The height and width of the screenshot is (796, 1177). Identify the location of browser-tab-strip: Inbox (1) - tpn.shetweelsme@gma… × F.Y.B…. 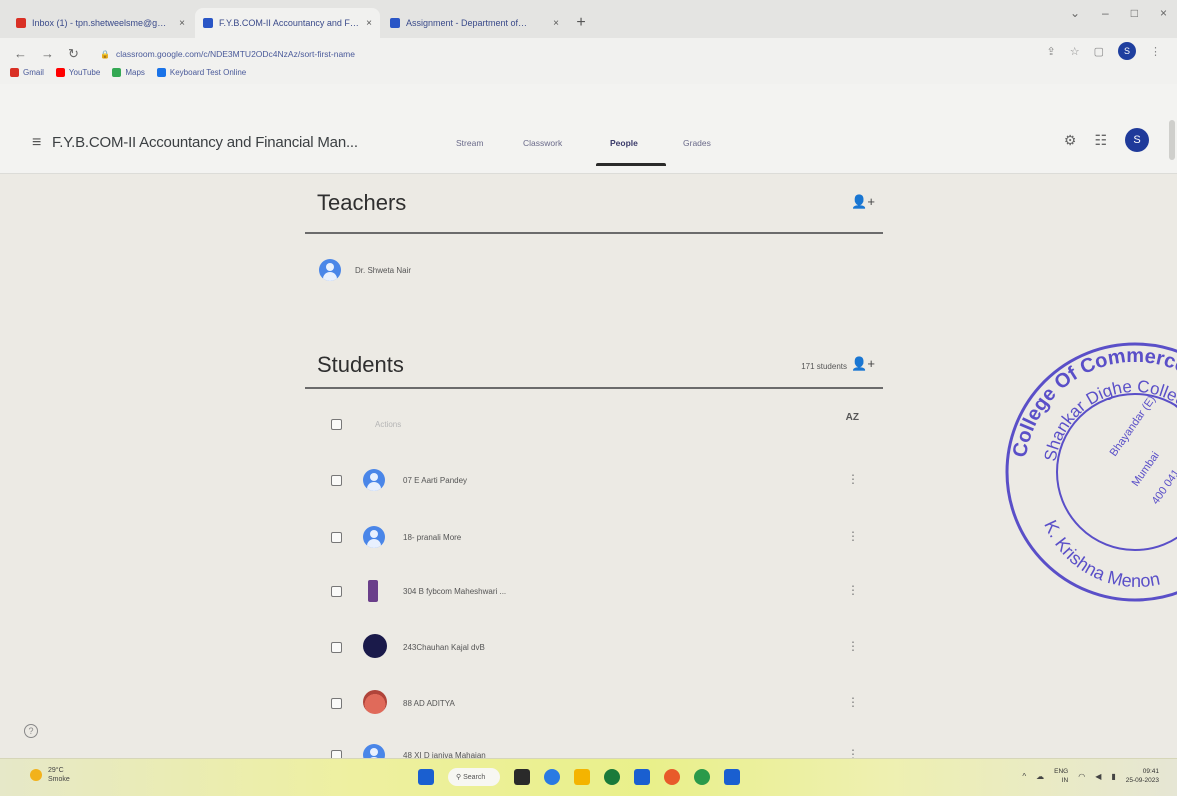
(588, 19).